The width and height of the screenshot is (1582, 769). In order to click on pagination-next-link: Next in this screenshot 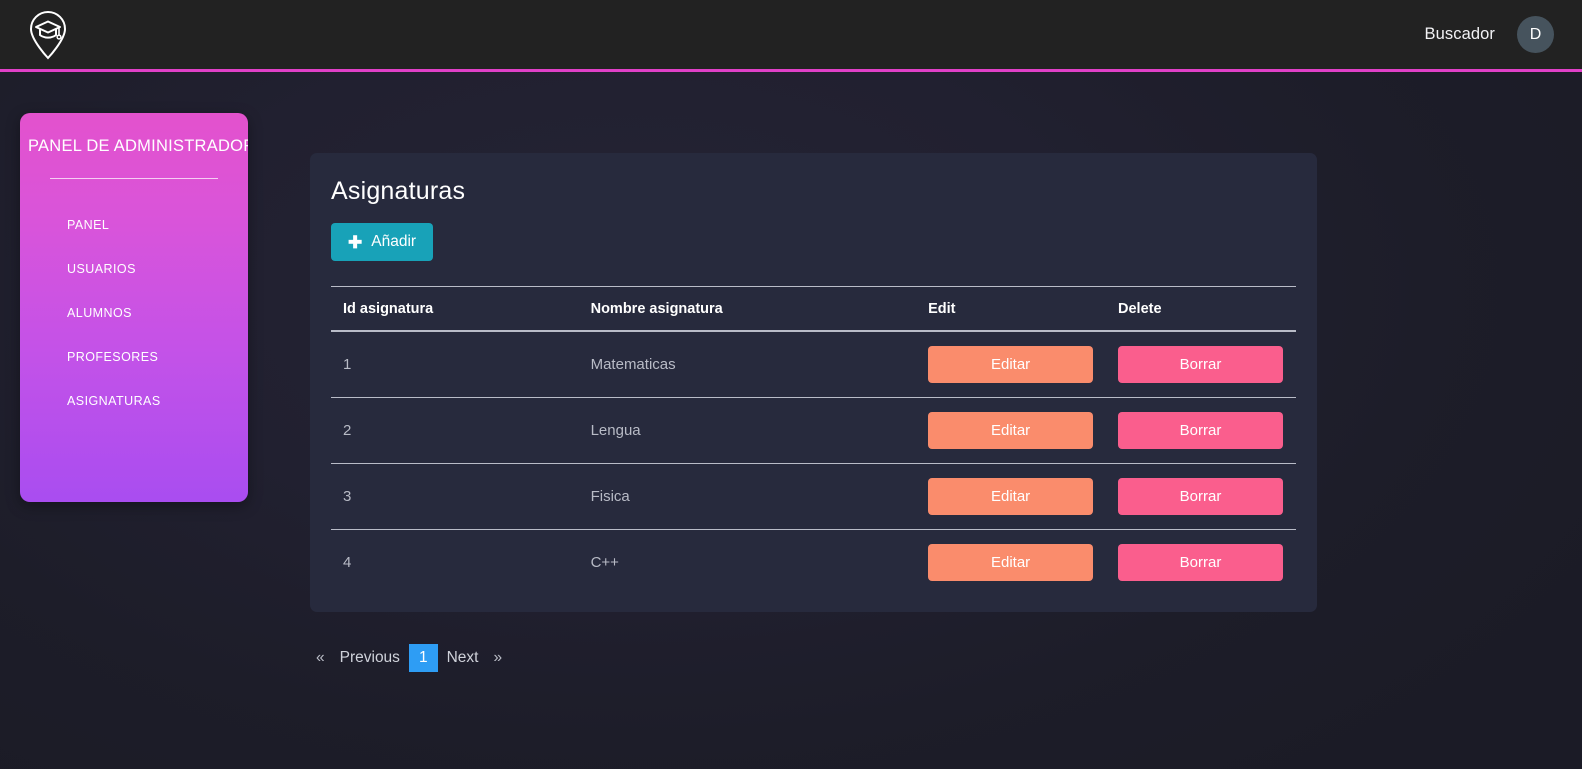, I will do `click(463, 658)`.